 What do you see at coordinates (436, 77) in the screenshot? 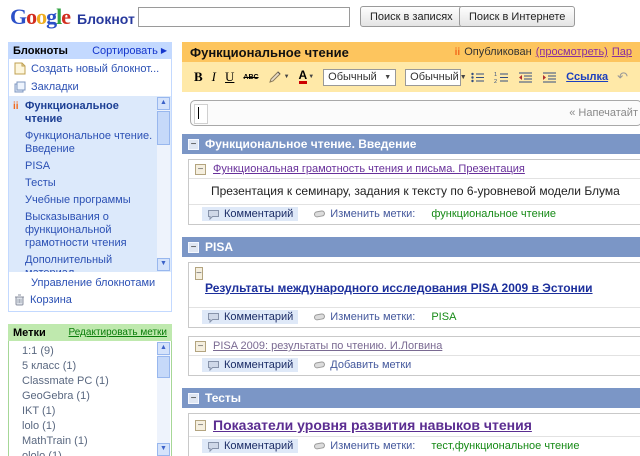
I see `font-size-select: Обычный ▼` at bounding box center [436, 77].